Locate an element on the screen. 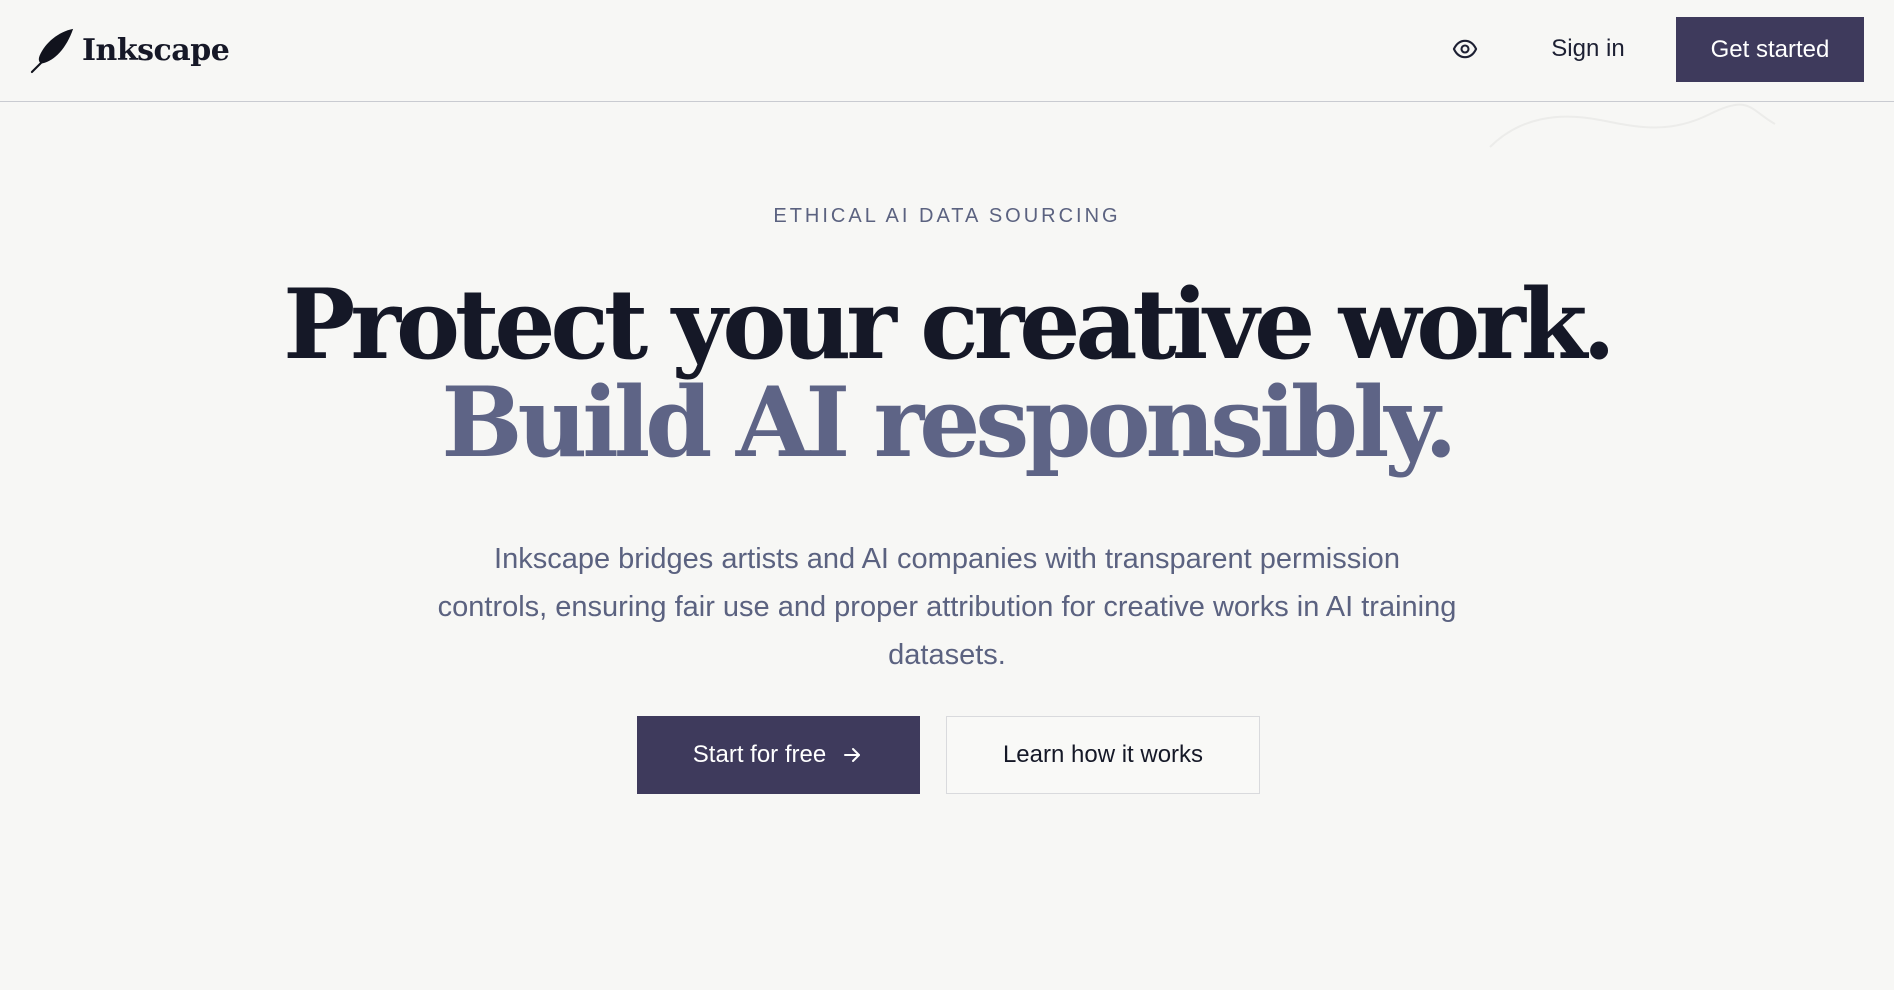 Image resolution: width=1894 pixels, height=990 pixels. logo-link: Inkscape is located at coordinates (130, 50).